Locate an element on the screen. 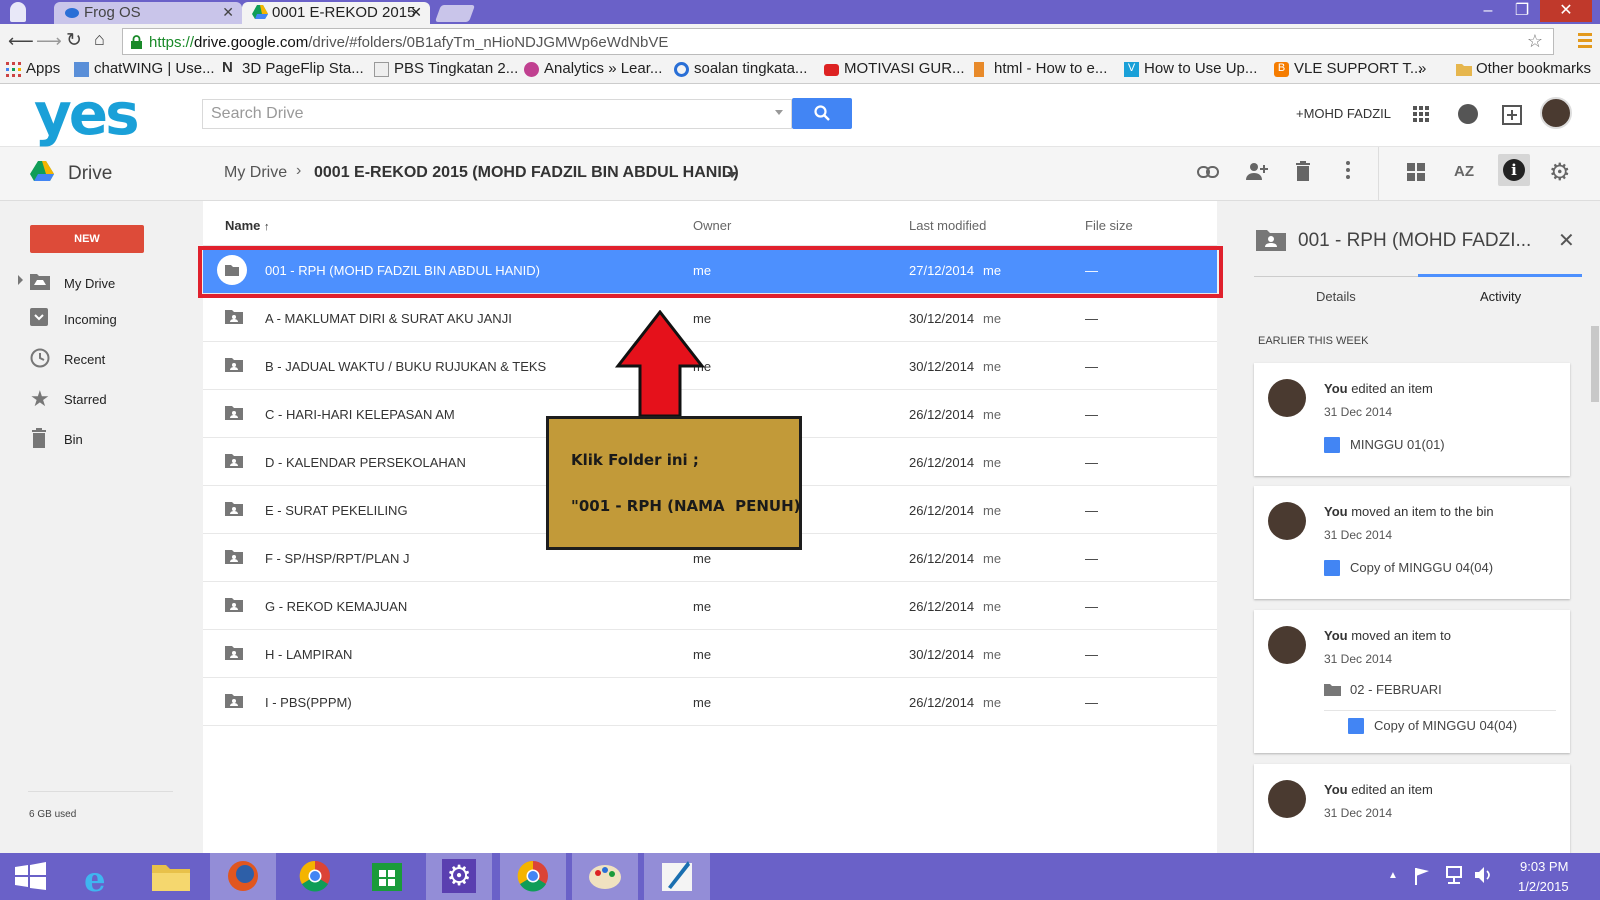 The width and height of the screenshot is (1600, 900). maximize-button: ❐ is located at coordinates (1522, 11).